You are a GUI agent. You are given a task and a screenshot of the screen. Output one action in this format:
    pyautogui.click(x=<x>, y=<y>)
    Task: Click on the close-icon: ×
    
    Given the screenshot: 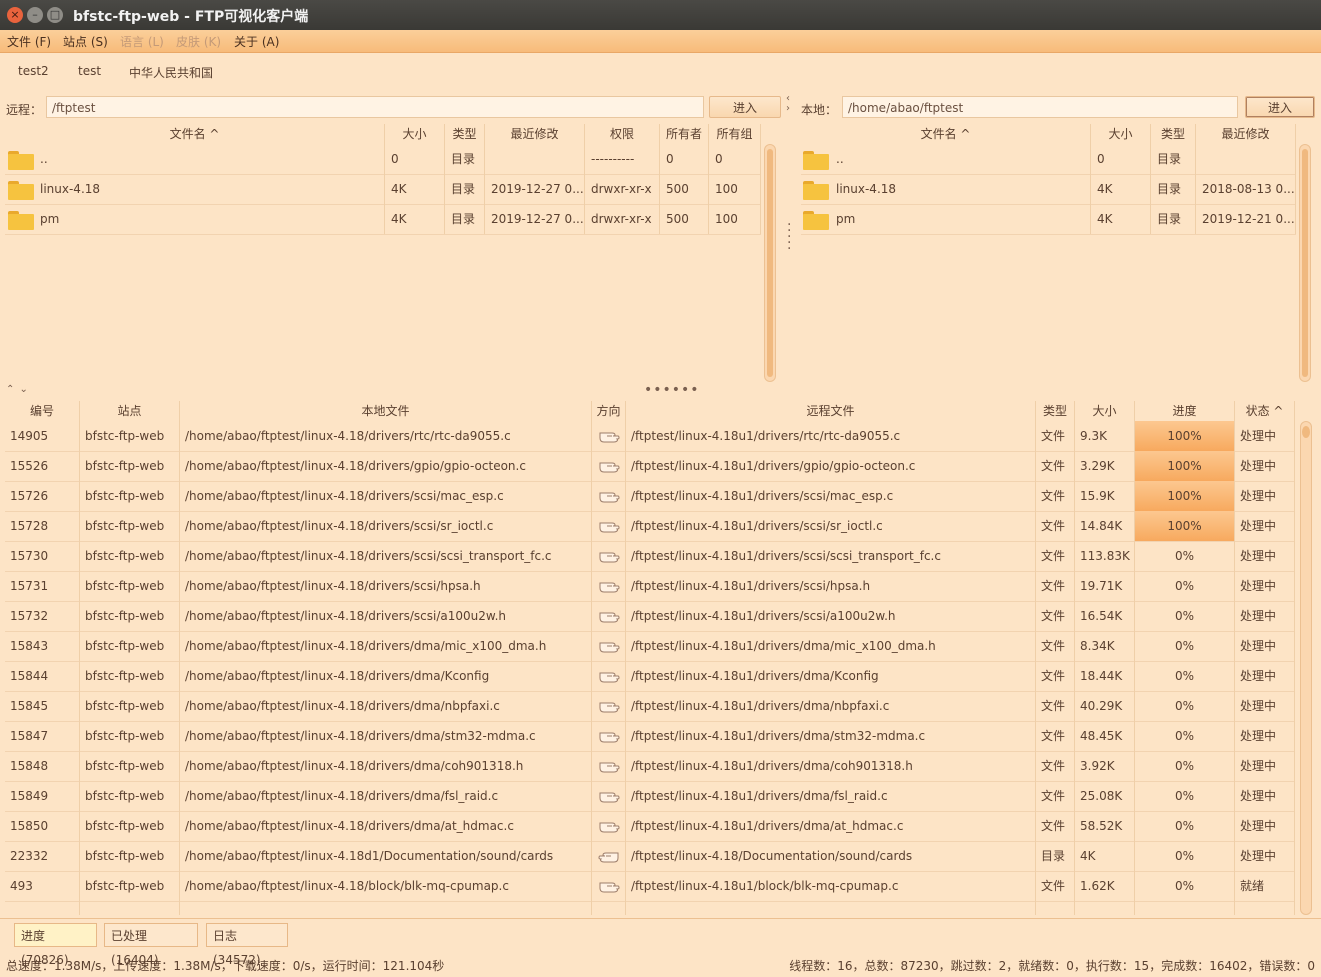 What is the action you would take?
    pyautogui.click(x=15, y=15)
    